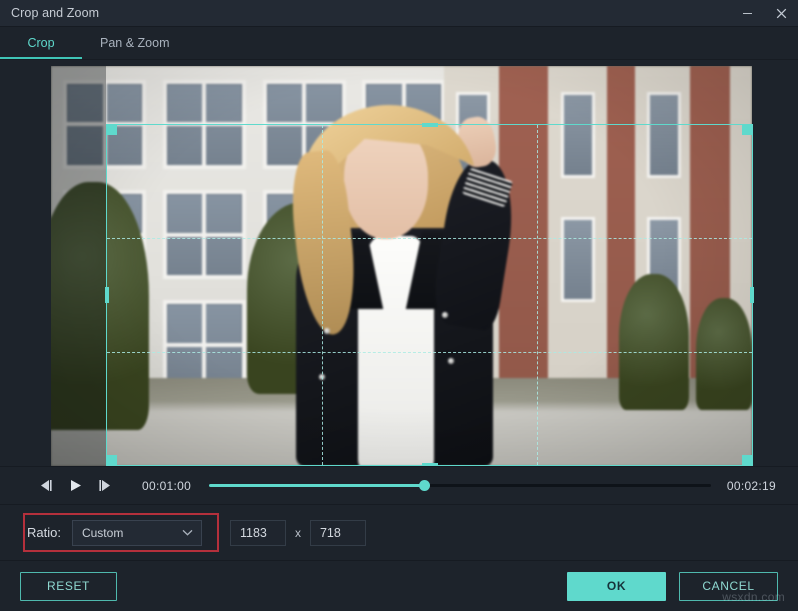 Image resolution: width=798 pixels, height=611 pixels. I want to click on crop-width-value: 1183, so click(253, 532).